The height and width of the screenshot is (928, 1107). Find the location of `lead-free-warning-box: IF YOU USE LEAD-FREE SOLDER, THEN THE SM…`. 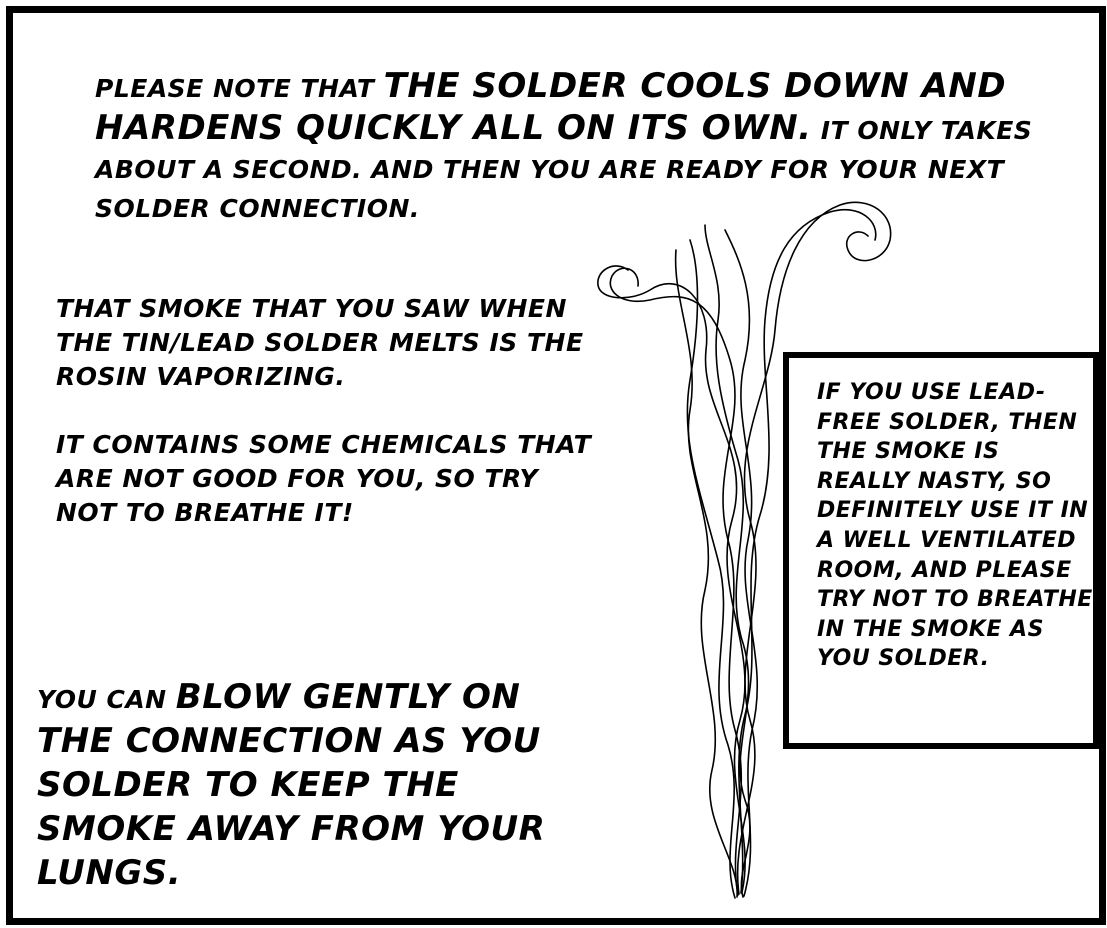

lead-free-warning-box: IF YOU USE LEAD-FREE SOLDER, THEN THE SM… is located at coordinates (941, 550).